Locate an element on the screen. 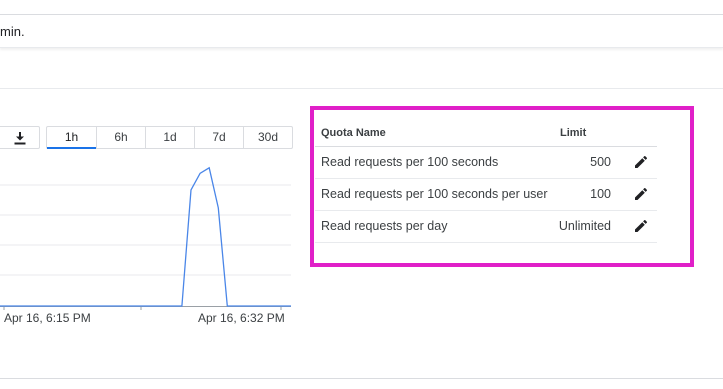 This screenshot has height=389, width=723. time-range-selector: 1h 6h 1d 7d 30d is located at coordinates (169, 137).